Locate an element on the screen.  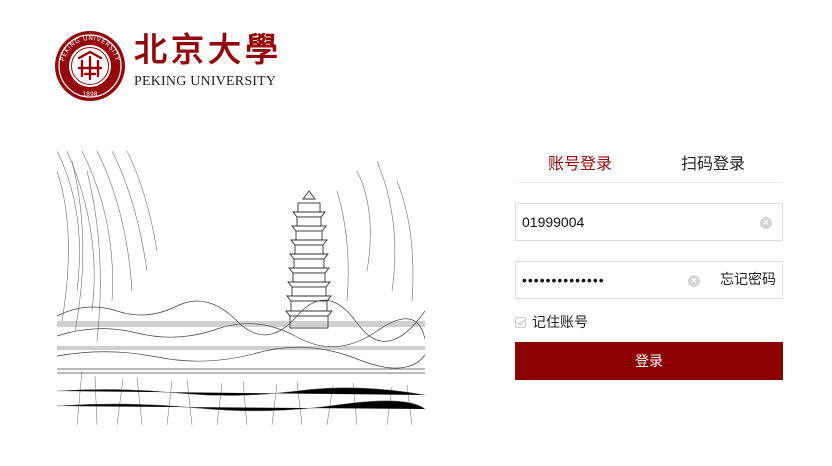
password-field: × 忘记密码 is located at coordinates (649, 280).